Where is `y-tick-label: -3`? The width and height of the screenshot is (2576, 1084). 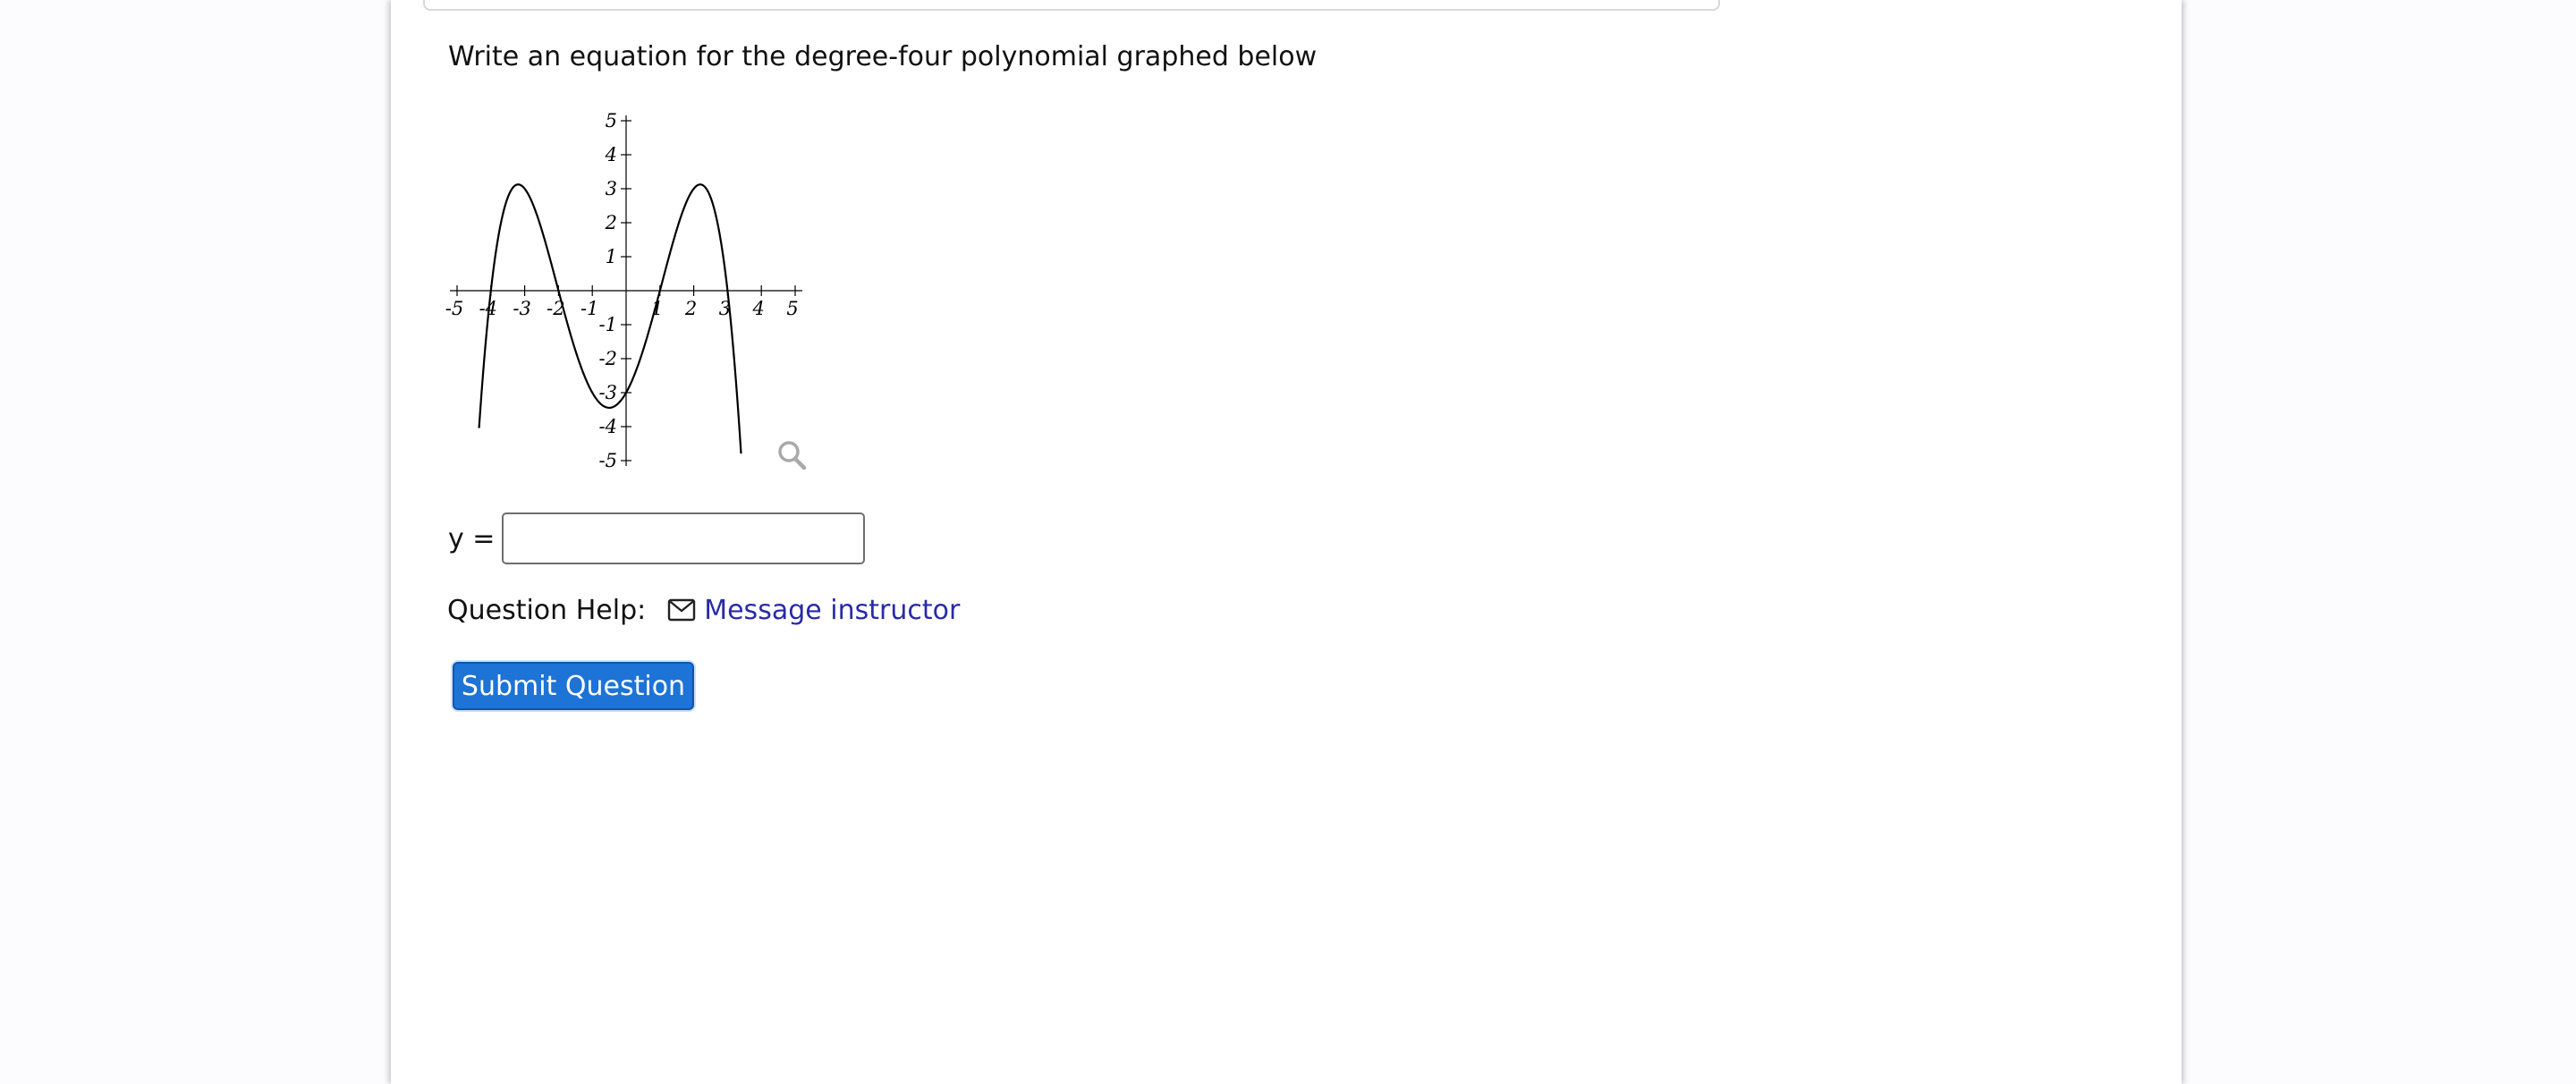 y-tick-label: -3 is located at coordinates (608, 393).